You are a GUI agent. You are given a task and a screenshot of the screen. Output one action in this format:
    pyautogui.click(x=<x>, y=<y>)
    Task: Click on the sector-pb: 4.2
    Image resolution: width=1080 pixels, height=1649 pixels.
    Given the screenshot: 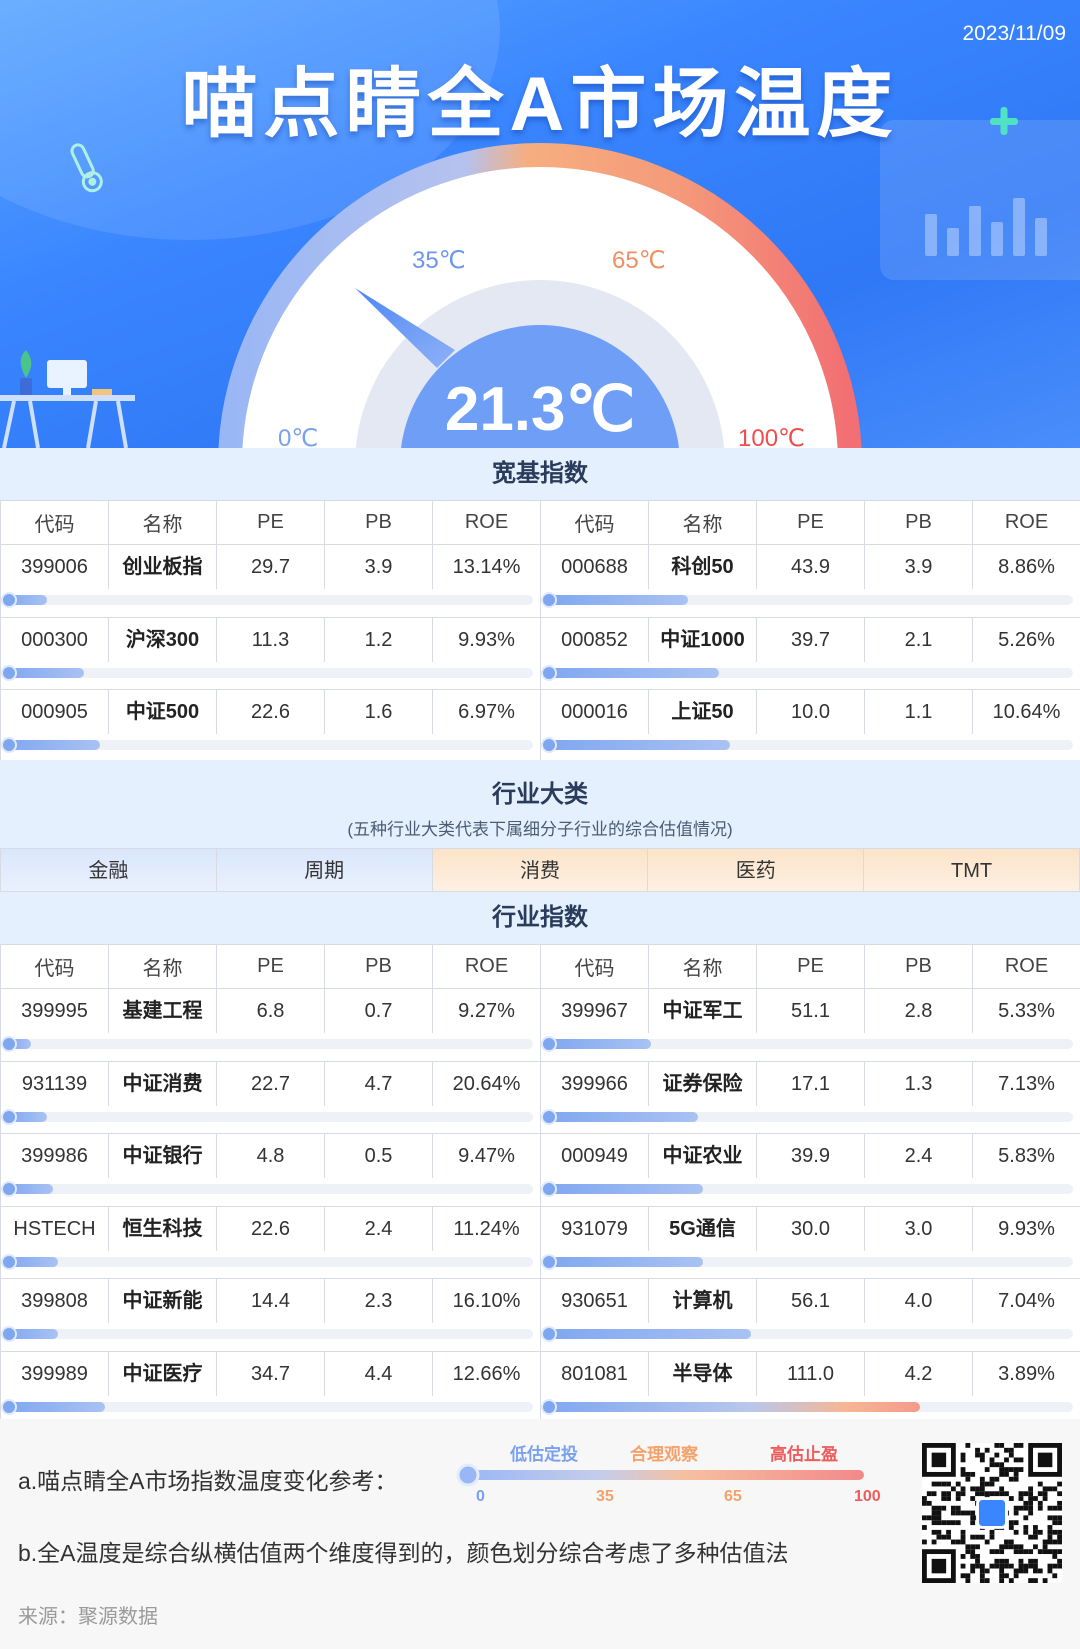 What is the action you would take?
    pyautogui.click(x=918, y=1373)
    